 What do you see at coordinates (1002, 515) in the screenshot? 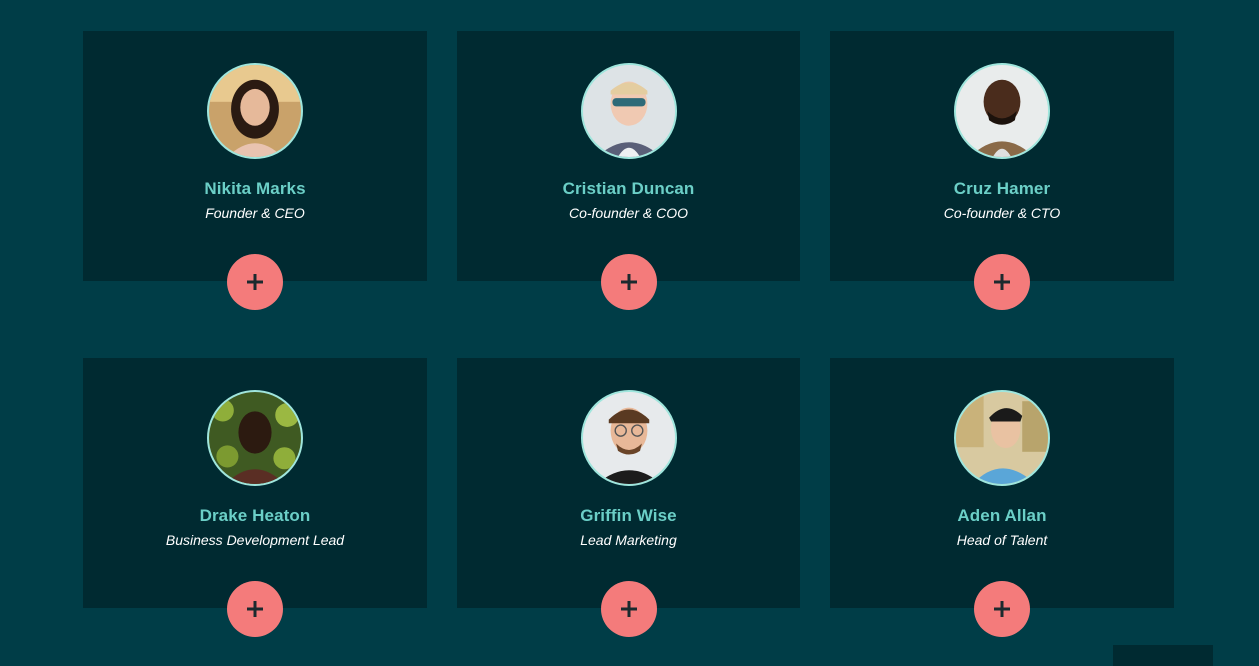
I see `member-name: Aden Allan` at bounding box center [1002, 515].